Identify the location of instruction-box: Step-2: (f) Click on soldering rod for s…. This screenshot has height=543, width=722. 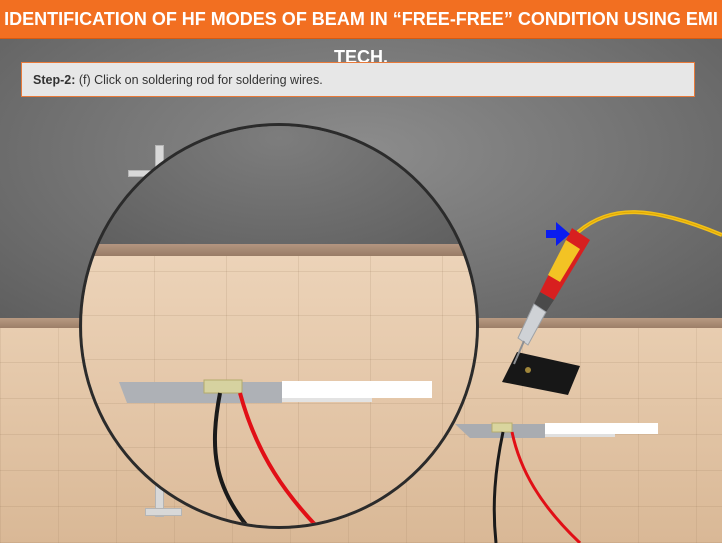
(358, 79).